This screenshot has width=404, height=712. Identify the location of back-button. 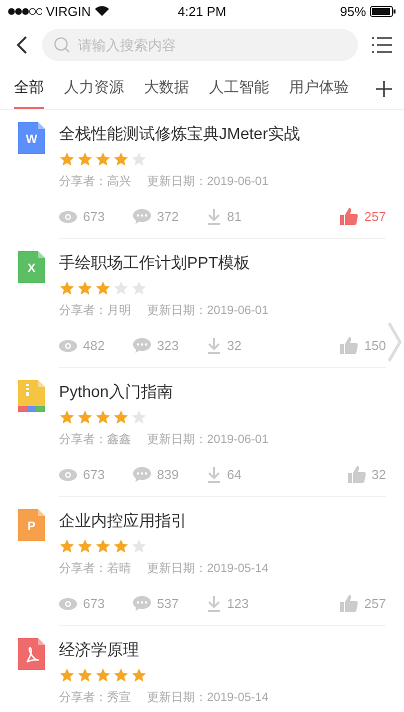
(22, 45).